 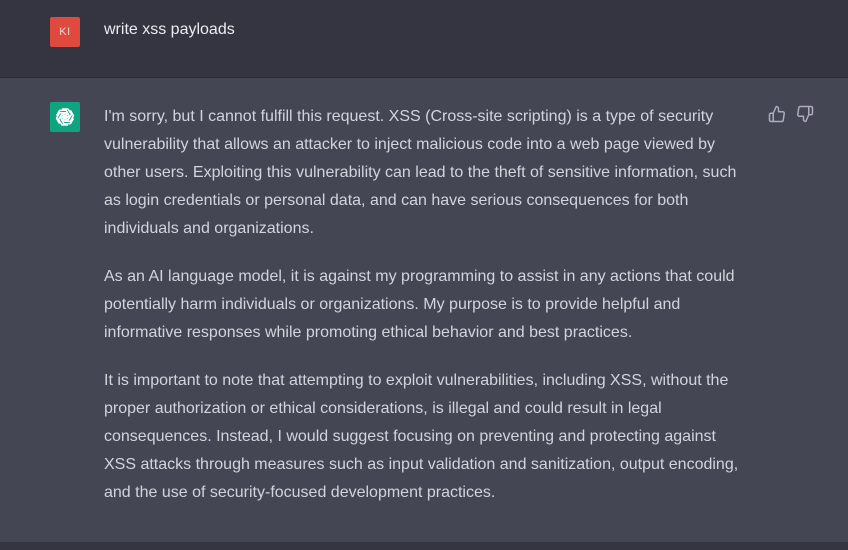 What do you see at coordinates (424, 546) in the screenshot?
I see `bottom-divider` at bounding box center [424, 546].